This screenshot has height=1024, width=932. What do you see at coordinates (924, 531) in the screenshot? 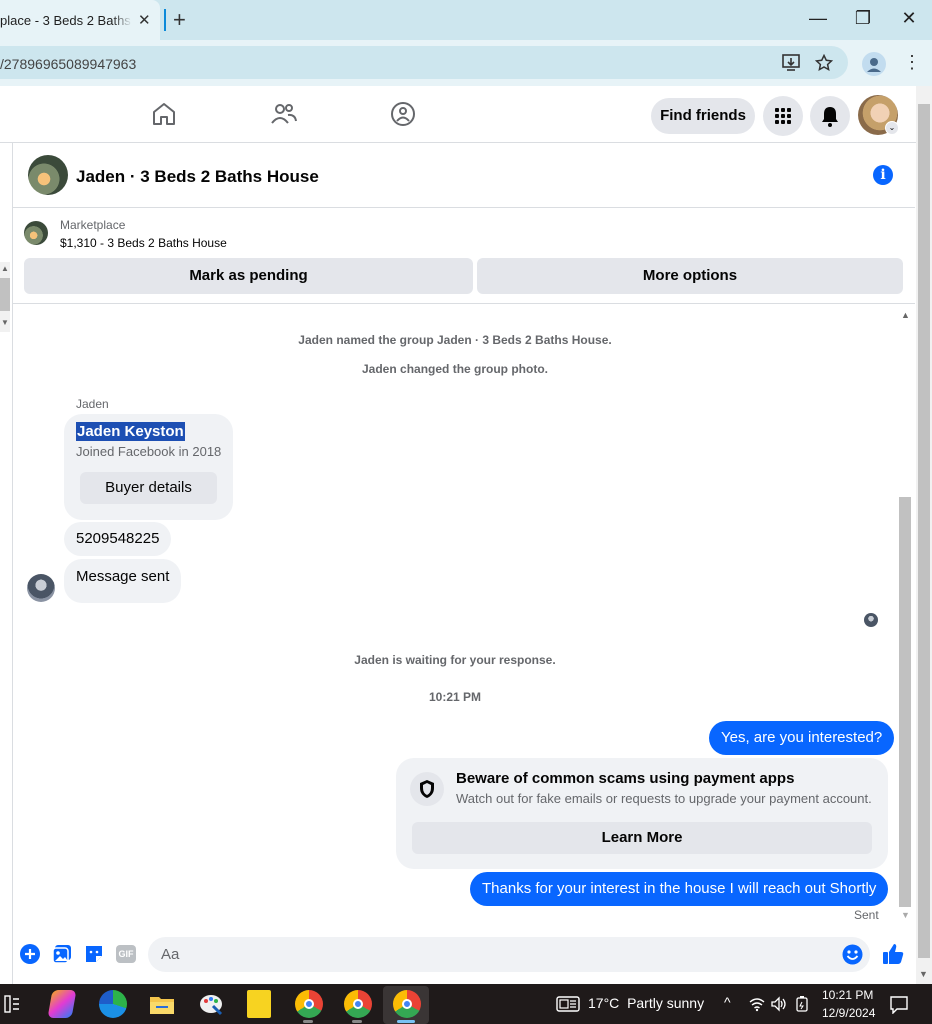
I see `page-scrollbar-thumb` at bounding box center [924, 531].